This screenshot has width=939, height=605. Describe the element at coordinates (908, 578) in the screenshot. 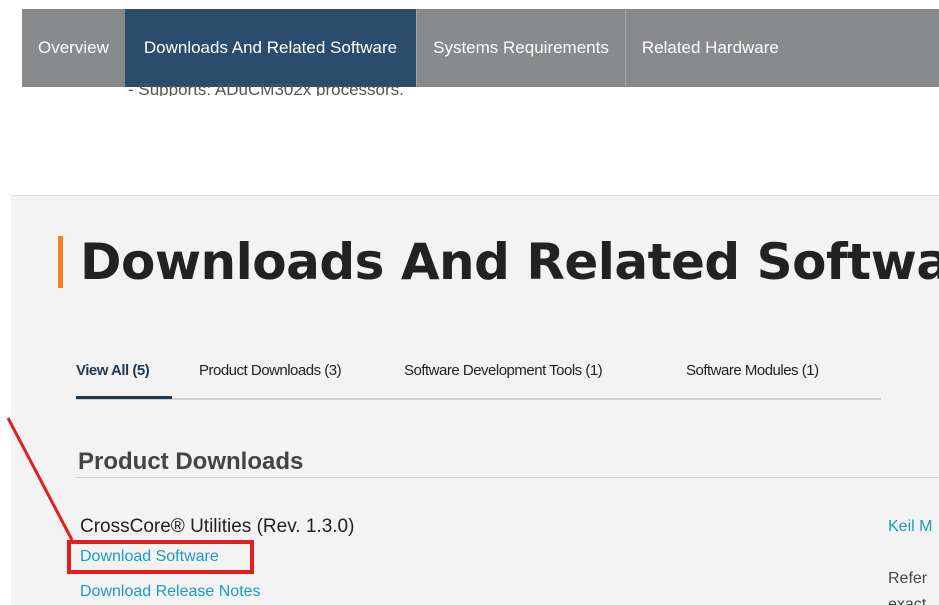

I see `right-column-text: Refer` at that location.